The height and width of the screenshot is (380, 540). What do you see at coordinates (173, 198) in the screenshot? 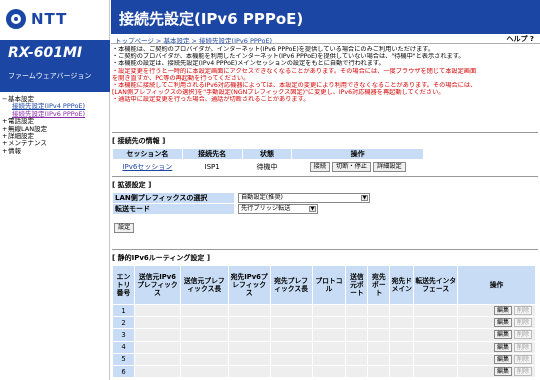
I see `lan-prefix-label: LAN側プレフィックスの選択` at bounding box center [173, 198].